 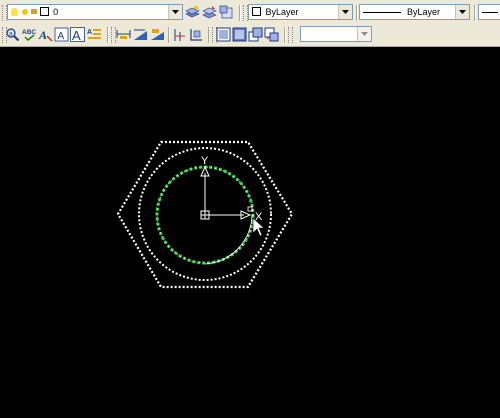 I want to click on dim-style-icon, so click(x=140, y=34).